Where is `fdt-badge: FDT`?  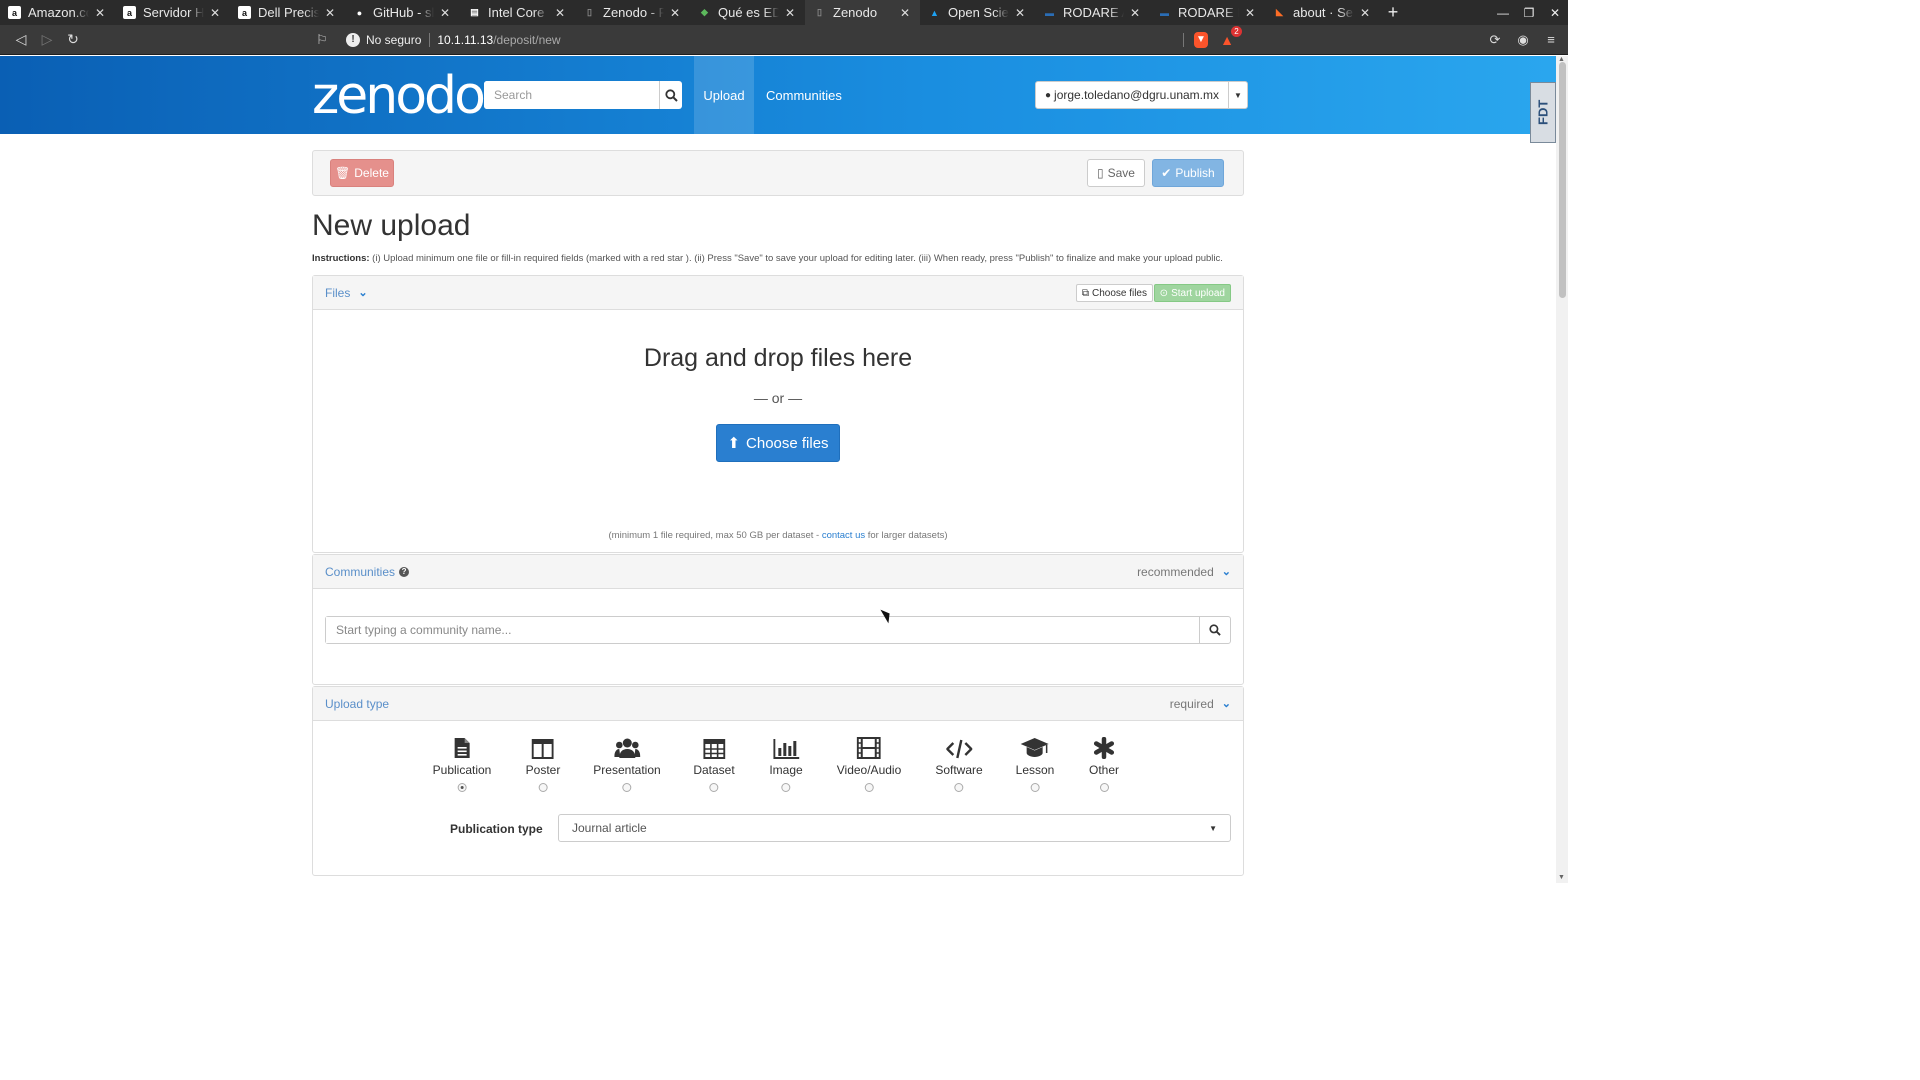 fdt-badge: FDT is located at coordinates (1543, 112).